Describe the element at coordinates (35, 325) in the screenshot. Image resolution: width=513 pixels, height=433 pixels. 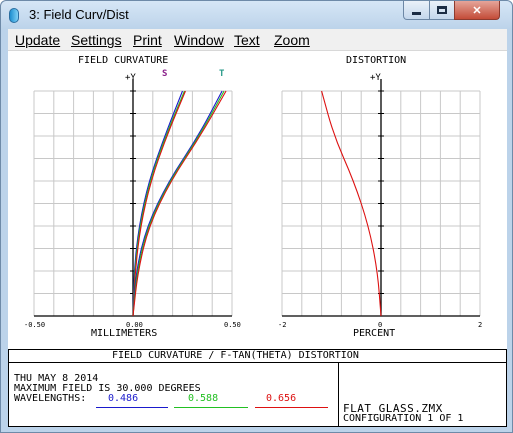
I see `fc-xtick-min: -0.50` at that location.